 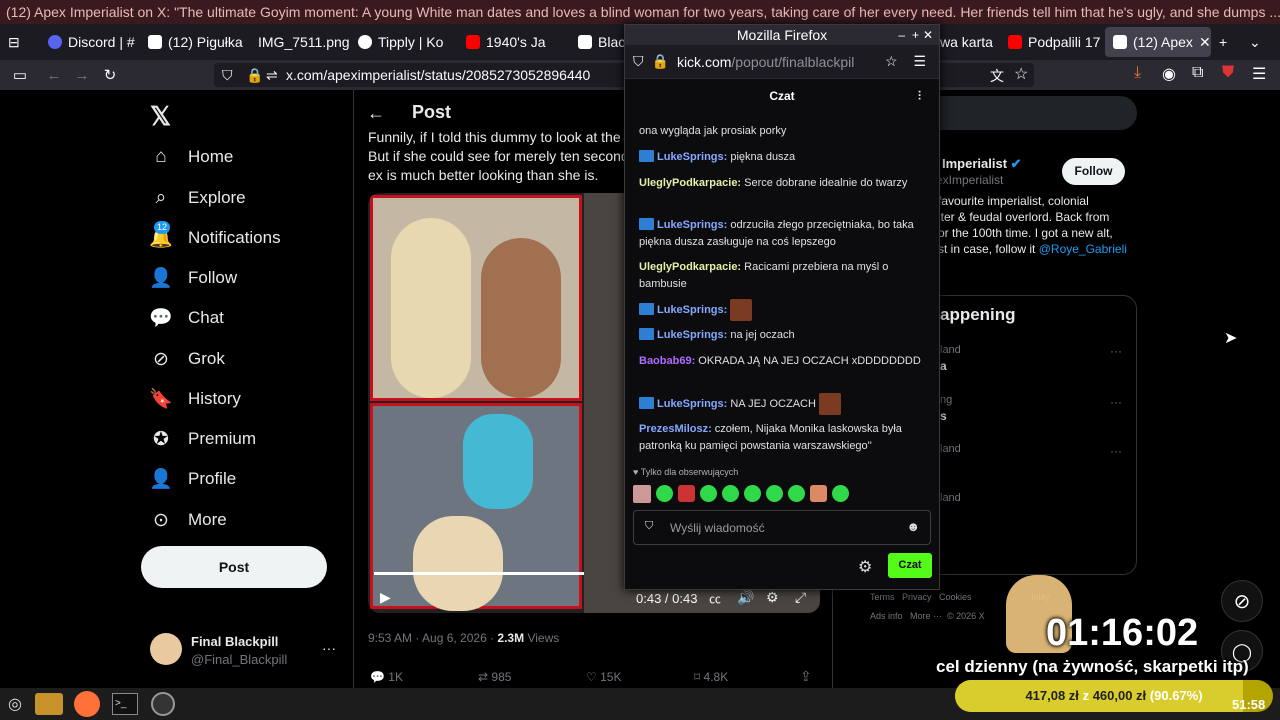 What do you see at coordinates (910, 565) in the screenshot?
I see `send-chat-button: Czat` at bounding box center [910, 565].